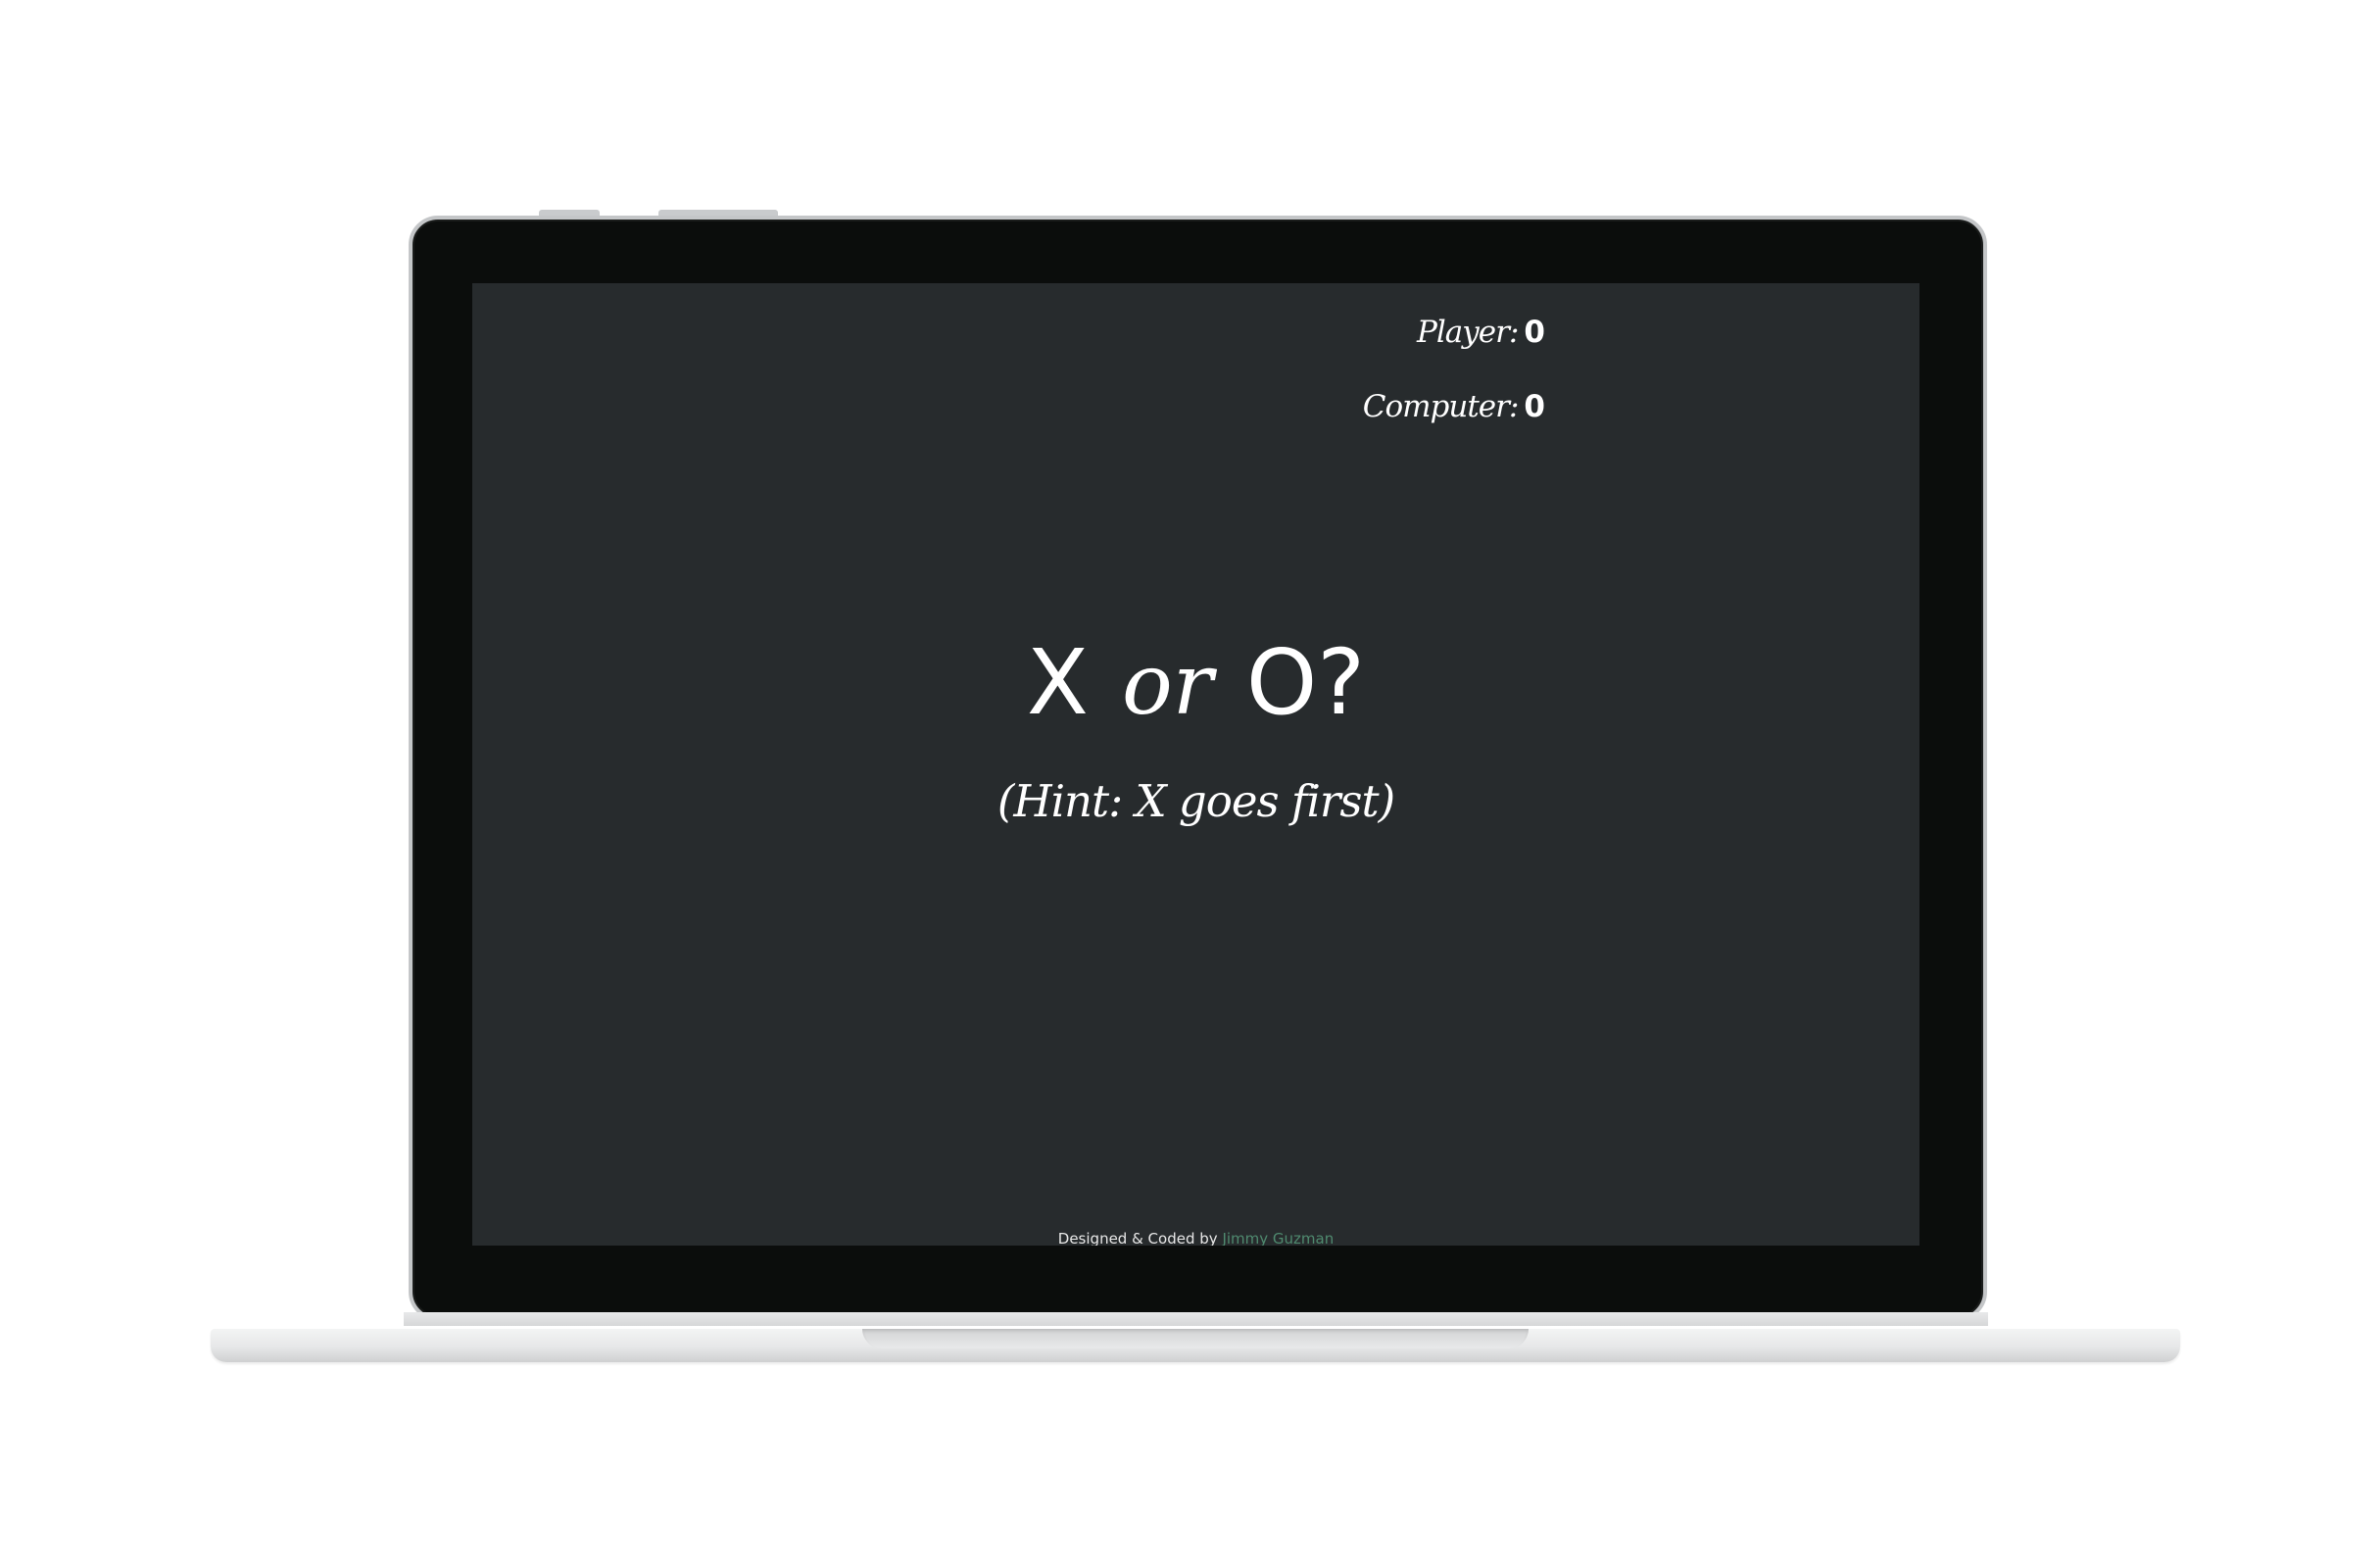 Image resolution: width=2380 pixels, height=1567 pixels. What do you see at coordinates (1305, 683) in the screenshot?
I see `choose-o-button: O?` at bounding box center [1305, 683].